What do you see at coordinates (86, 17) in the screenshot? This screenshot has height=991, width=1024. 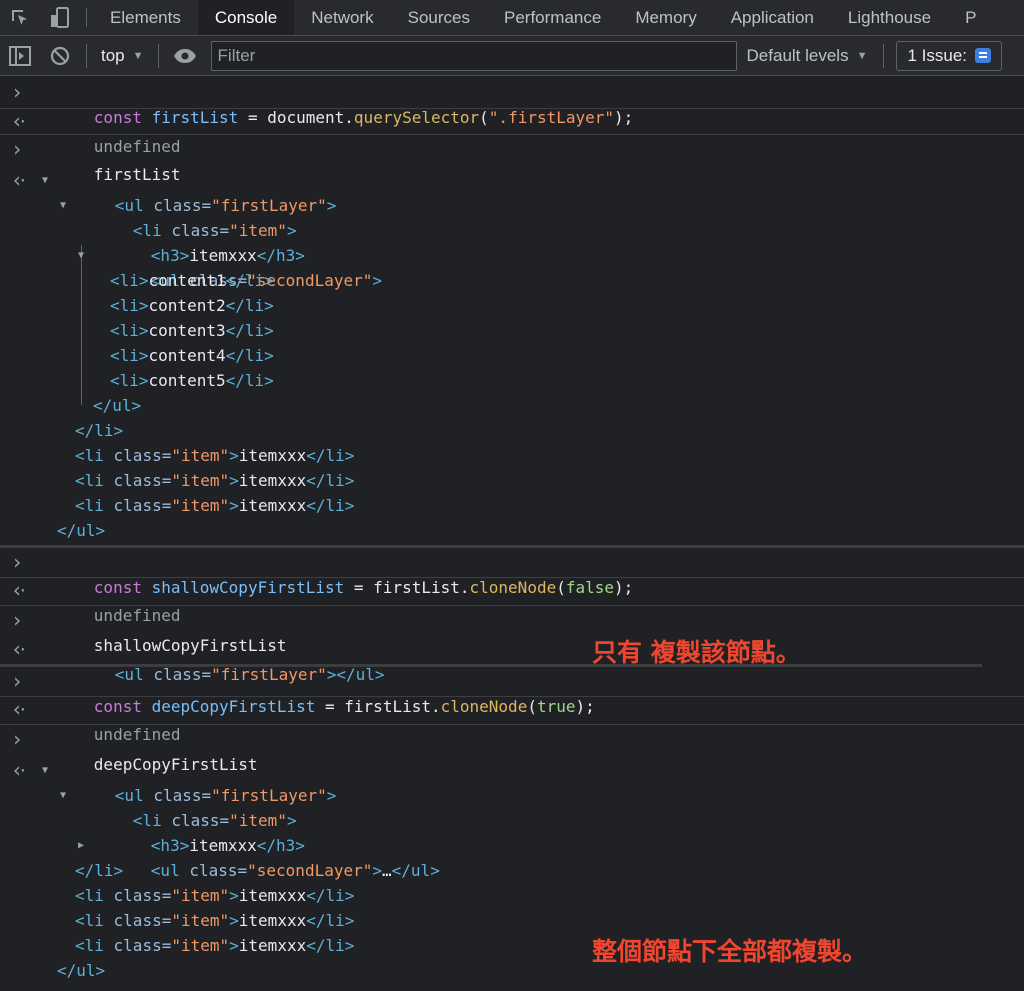 I see `tab-separator` at bounding box center [86, 17].